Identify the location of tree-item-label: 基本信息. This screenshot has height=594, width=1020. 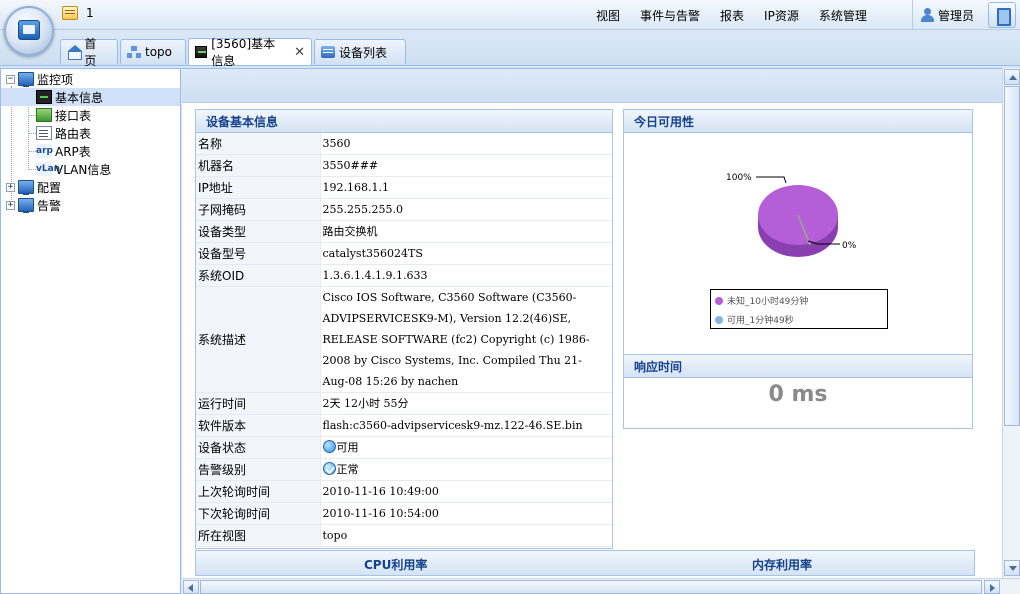
(79, 97).